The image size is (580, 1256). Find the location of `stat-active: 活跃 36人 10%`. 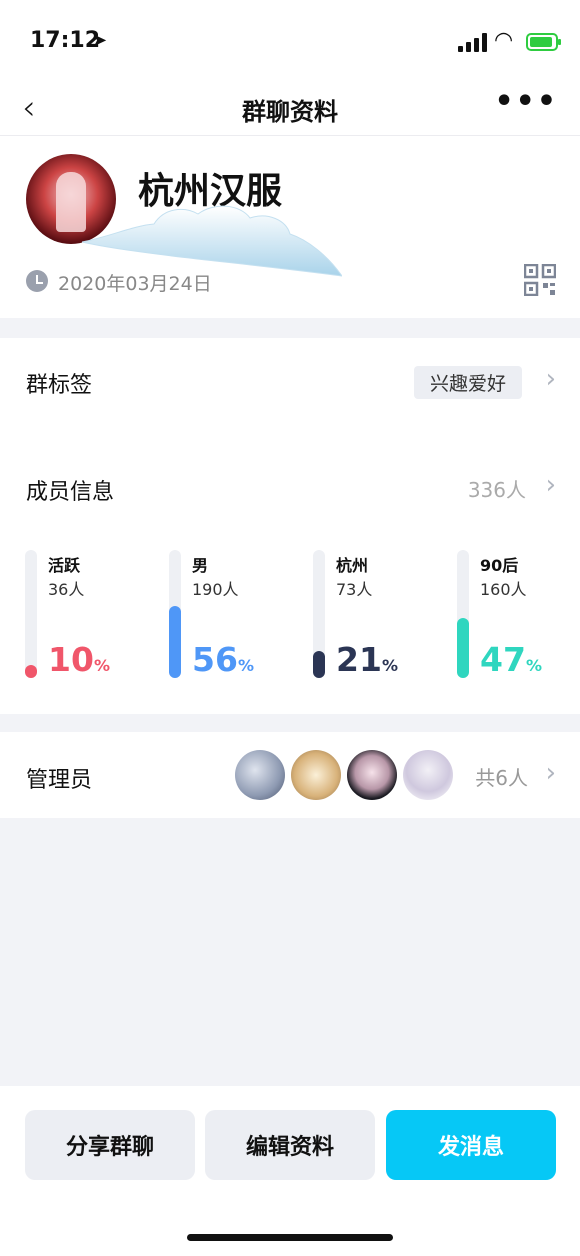

stat-active: 活跃 36人 10% is located at coordinates (95, 615).